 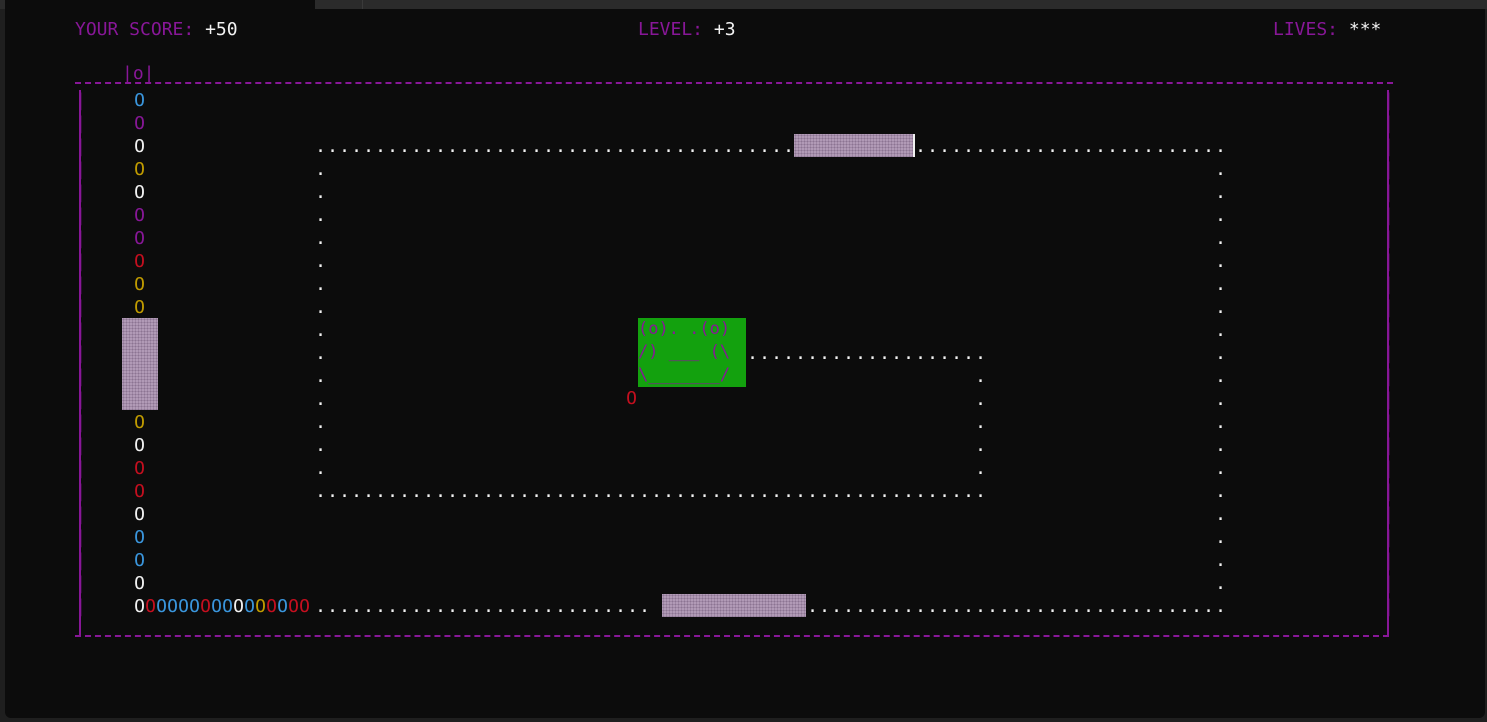 What do you see at coordinates (156, 30) in the screenshot?
I see `score-display: YOUR SCORE: +50` at bounding box center [156, 30].